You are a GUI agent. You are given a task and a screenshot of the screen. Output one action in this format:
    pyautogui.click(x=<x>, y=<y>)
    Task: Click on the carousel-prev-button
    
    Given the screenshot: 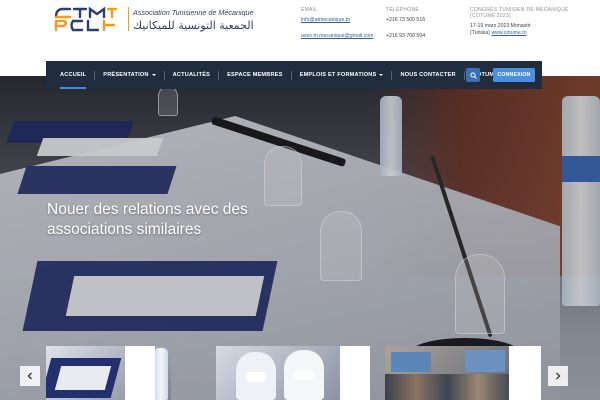 What is the action you would take?
    pyautogui.click(x=30, y=376)
    